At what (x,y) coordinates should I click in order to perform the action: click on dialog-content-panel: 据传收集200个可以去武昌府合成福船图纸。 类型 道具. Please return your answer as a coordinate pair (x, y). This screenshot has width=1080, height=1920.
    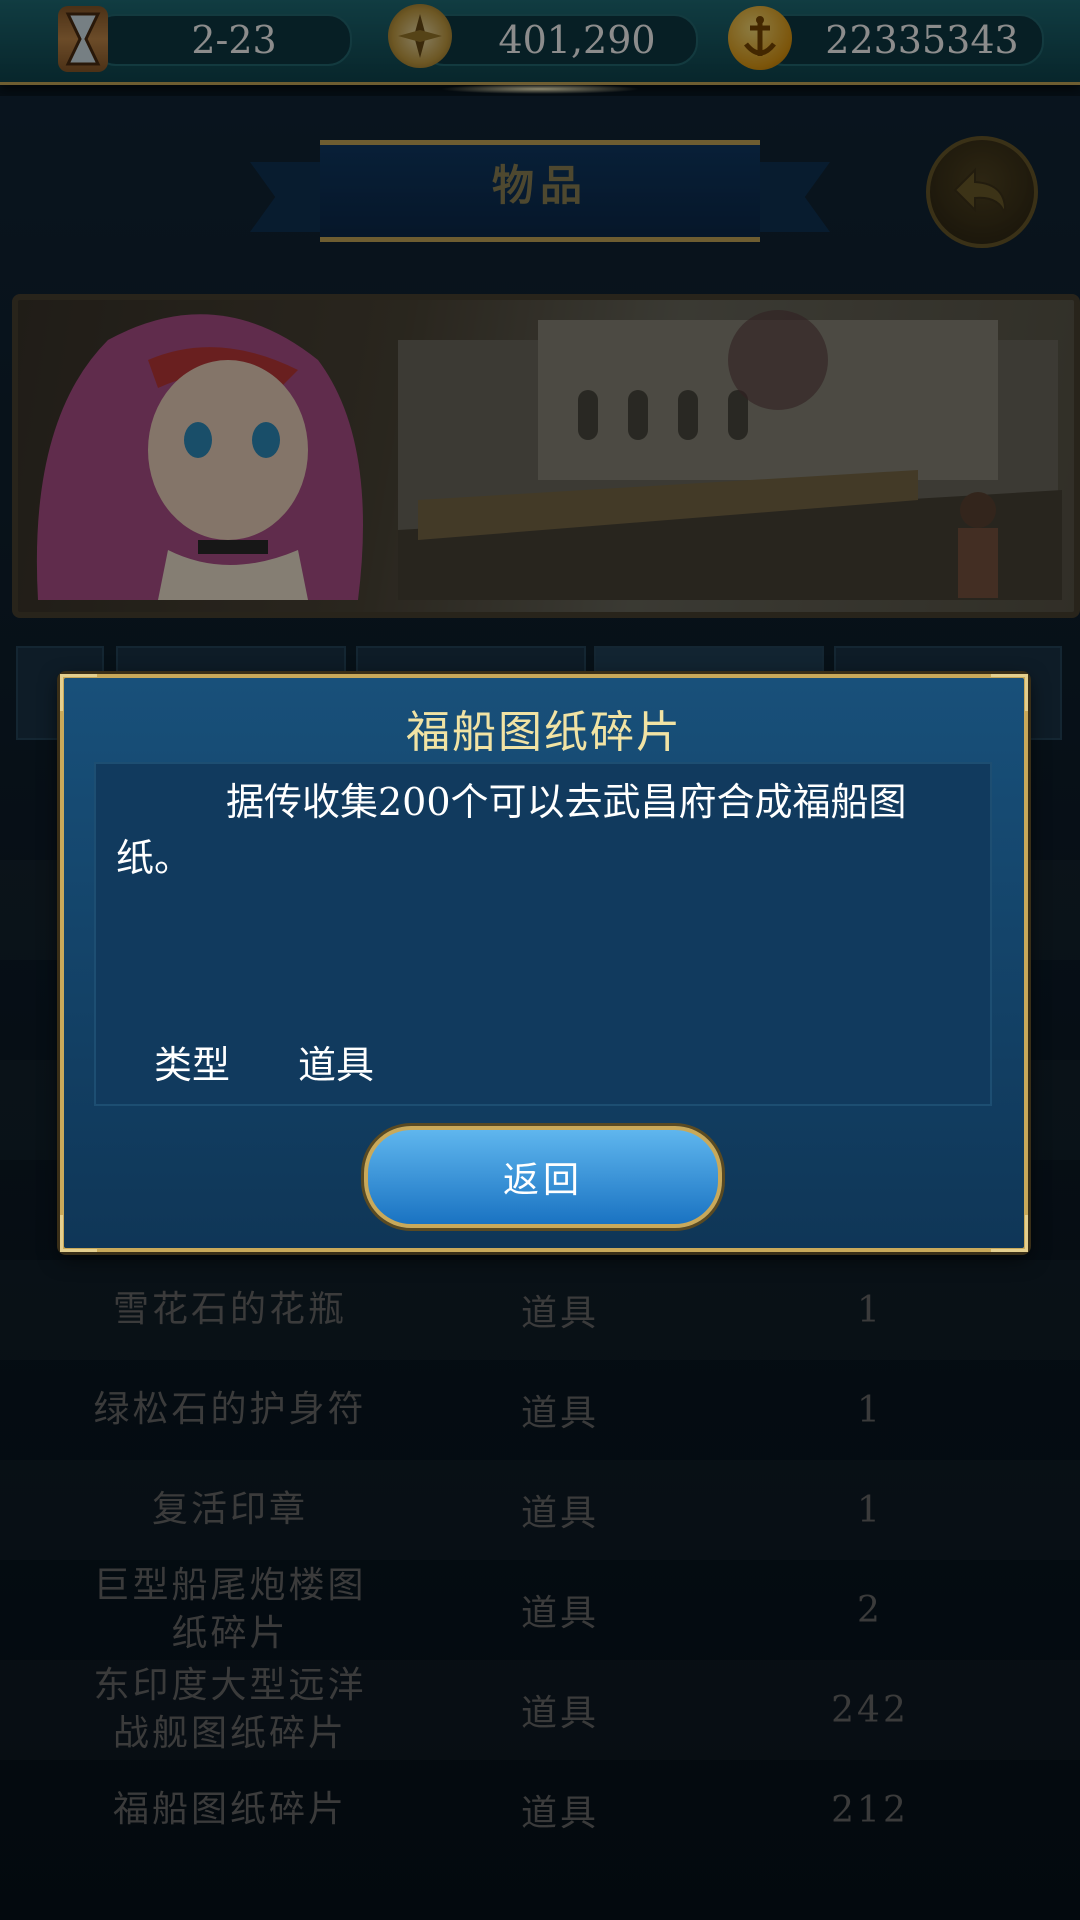
    Looking at the image, I should click on (543, 934).